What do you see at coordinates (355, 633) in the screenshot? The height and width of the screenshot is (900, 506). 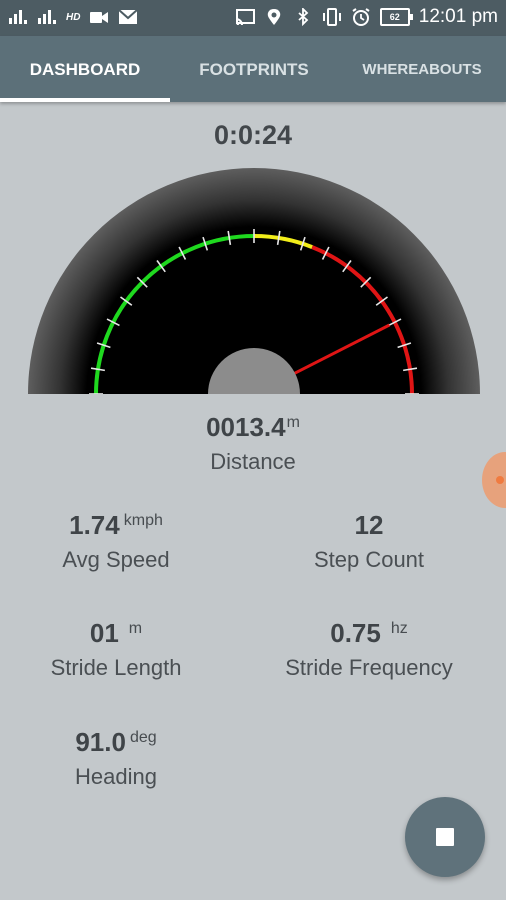 I see `stride-frequency-value: 0.75` at bounding box center [355, 633].